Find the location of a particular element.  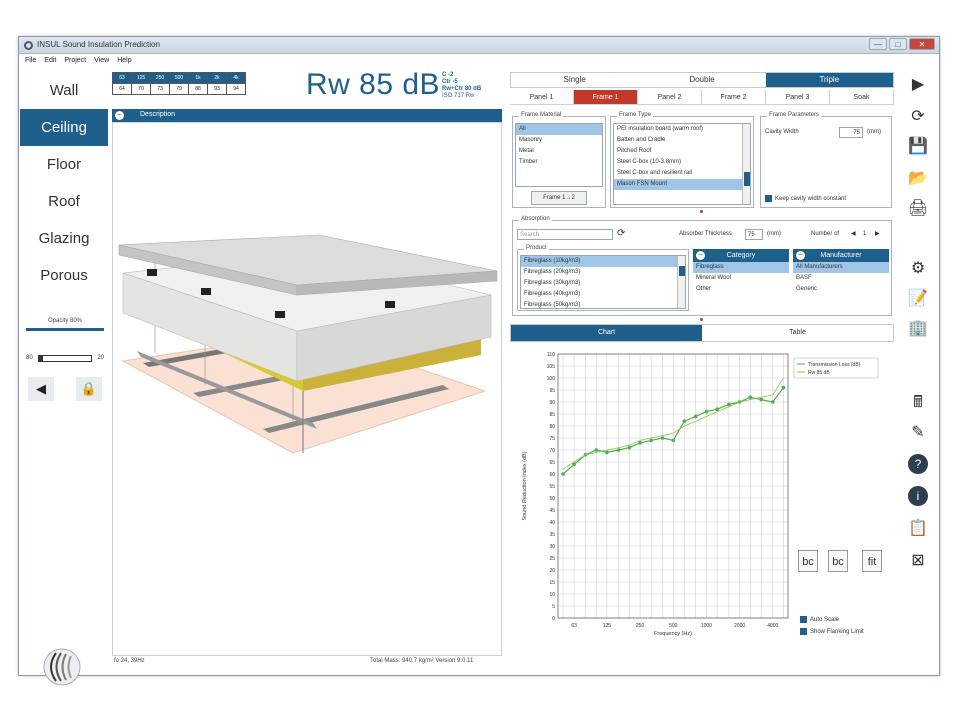

manufacturer-item: Generic is located at coordinates (841, 289).